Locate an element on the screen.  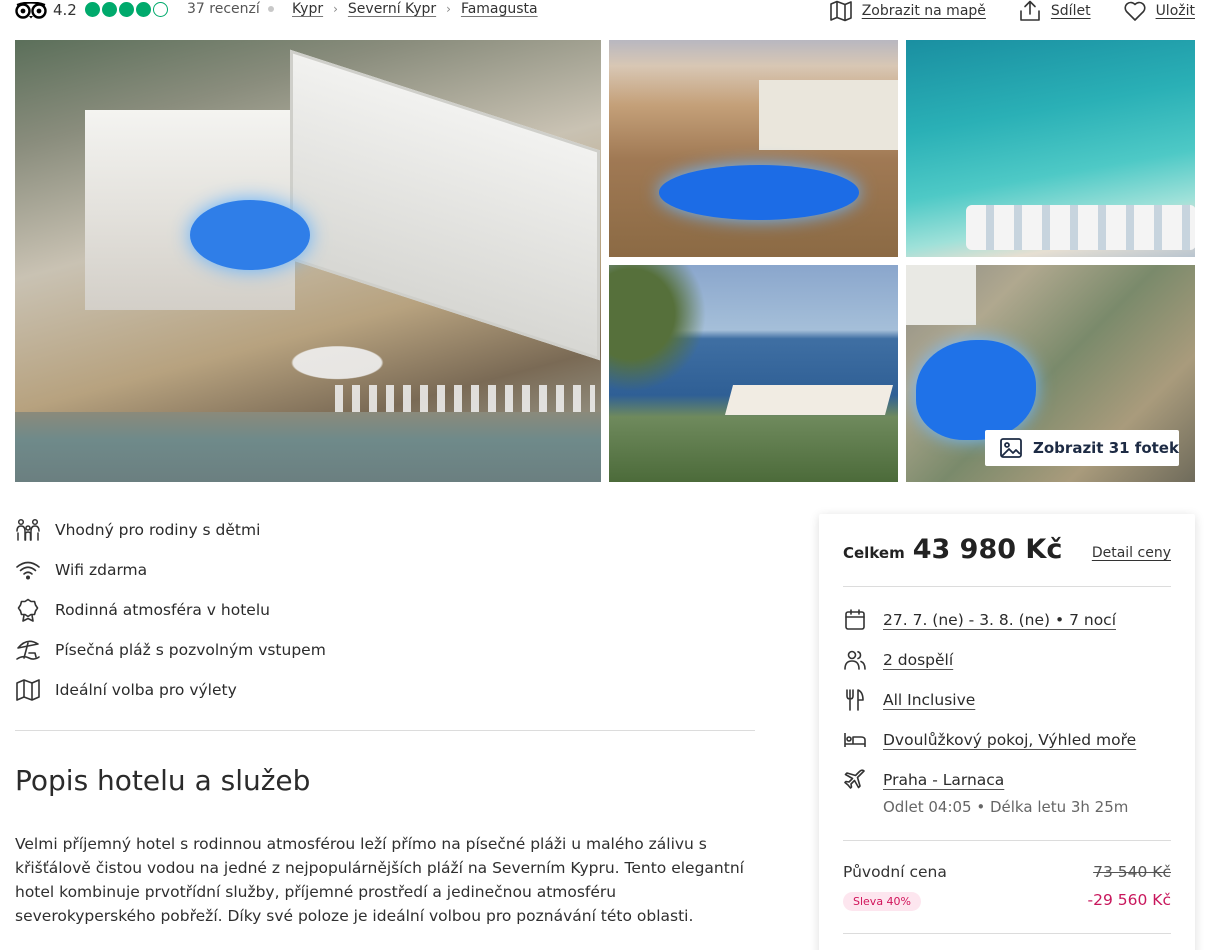
show-on-map-label: Zobrazit na mapě is located at coordinates (923, 11).